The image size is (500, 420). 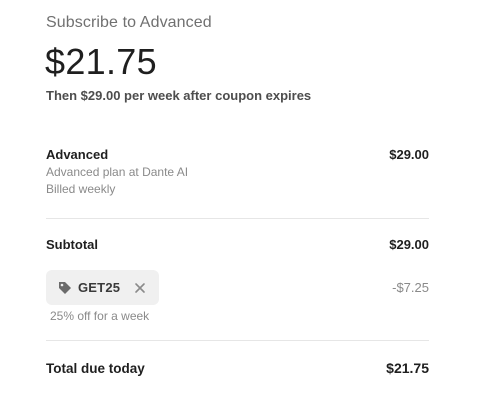 What do you see at coordinates (237, 244) in the screenshot?
I see `subtotal-row: Subtotal $29.00` at bounding box center [237, 244].